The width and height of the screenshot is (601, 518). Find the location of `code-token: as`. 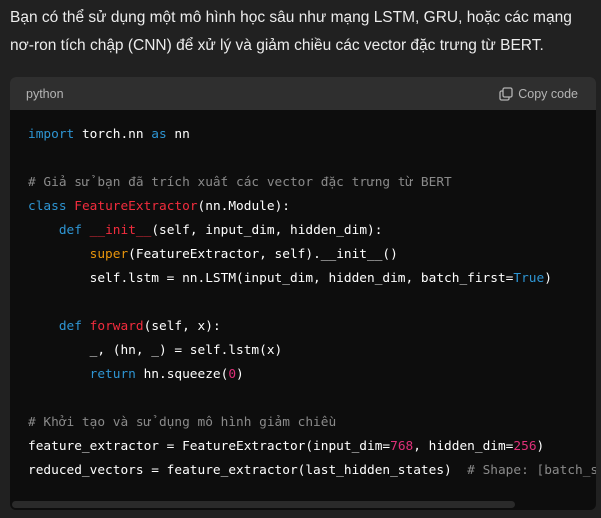

code-token: as is located at coordinates (159, 134).